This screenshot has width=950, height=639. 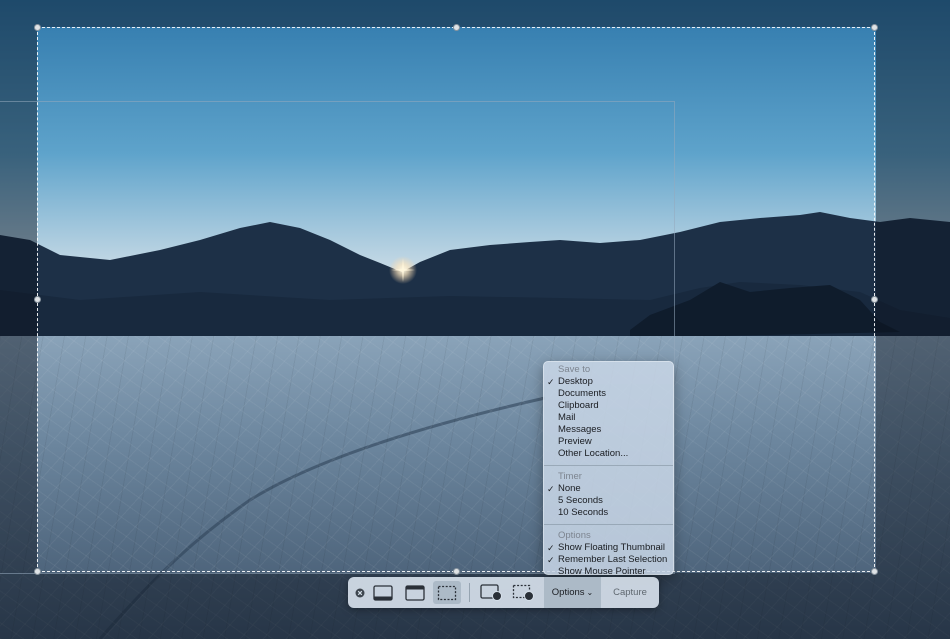 I want to click on menu-item-label: Show Mouse Pointer, so click(x=602, y=571).